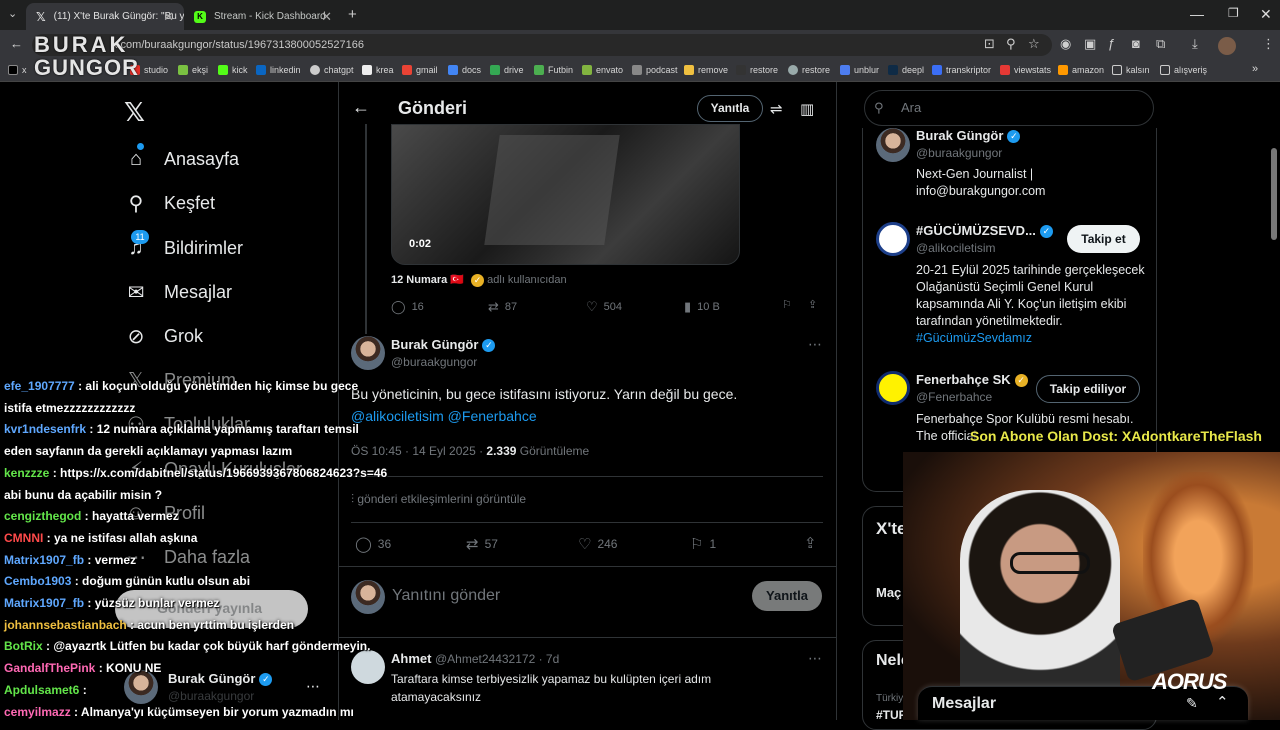 The image size is (1280, 730). What do you see at coordinates (507, 70) in the screenshot?
I see `bookmark-item: drive` at bounding box center [507, 70].